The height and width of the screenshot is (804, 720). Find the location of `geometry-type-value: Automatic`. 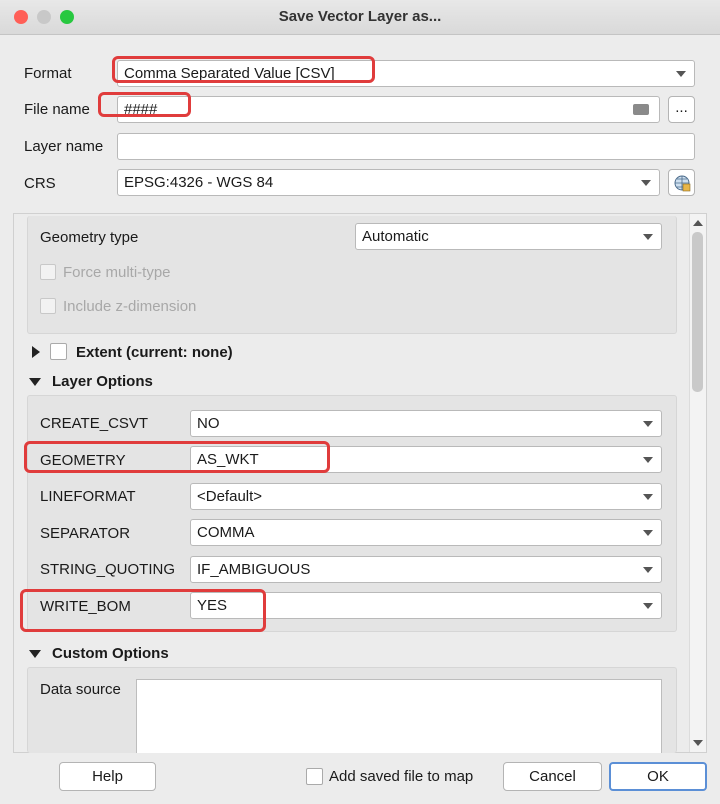

geometry-type-value: Automatic is located at coordinates (395, 236).